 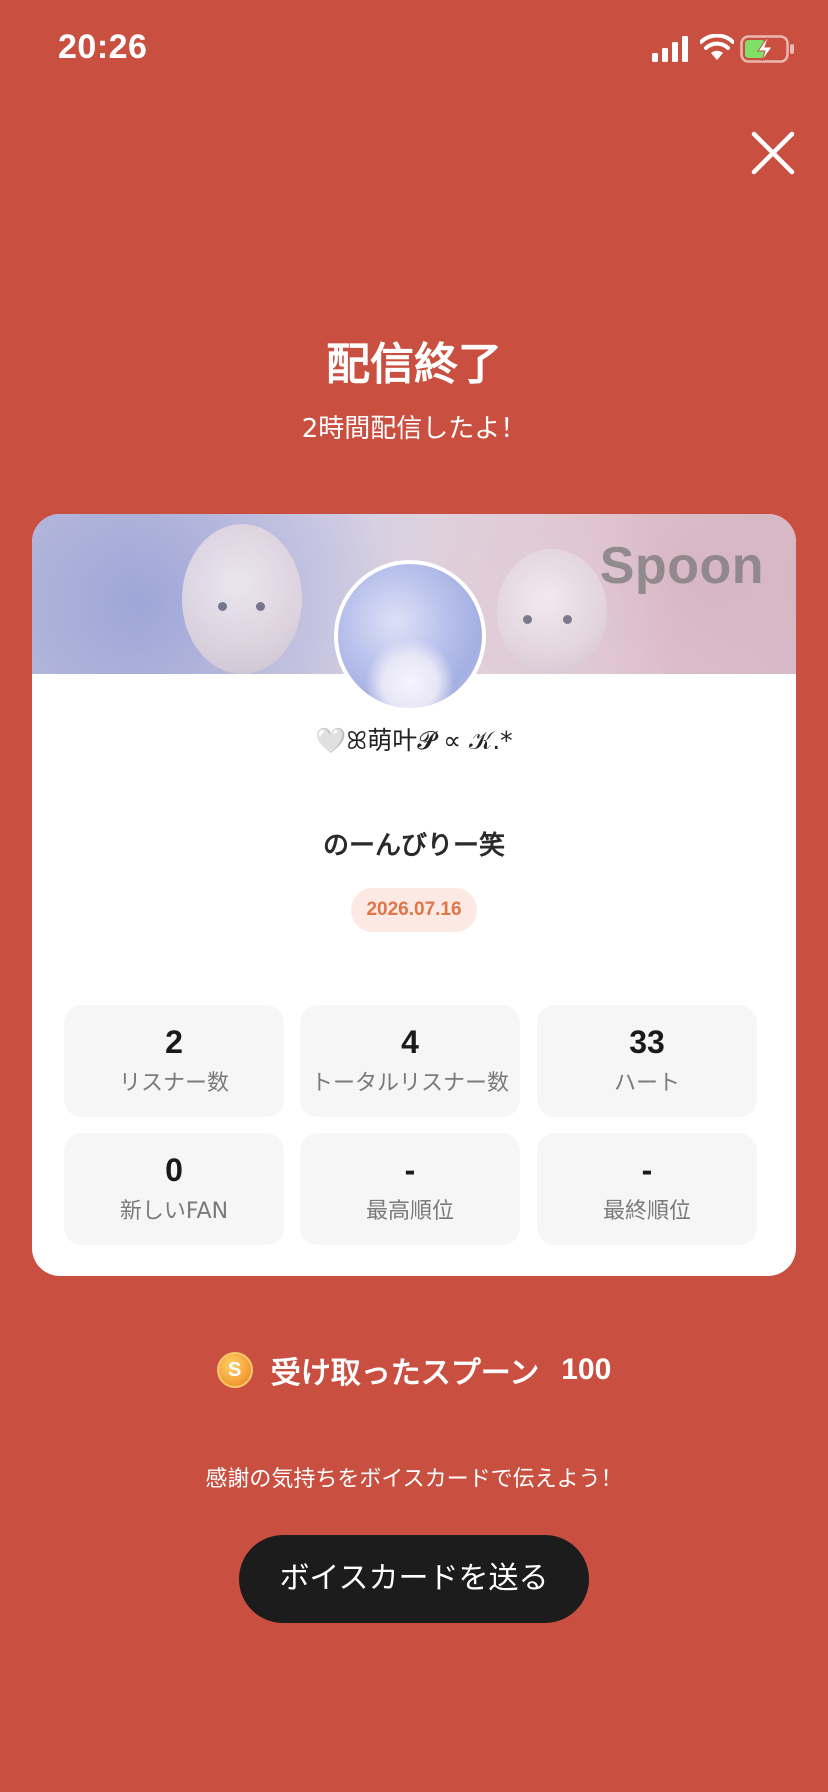 I want to click on stat-label: 最高順位, so click(x=409, y=1211).